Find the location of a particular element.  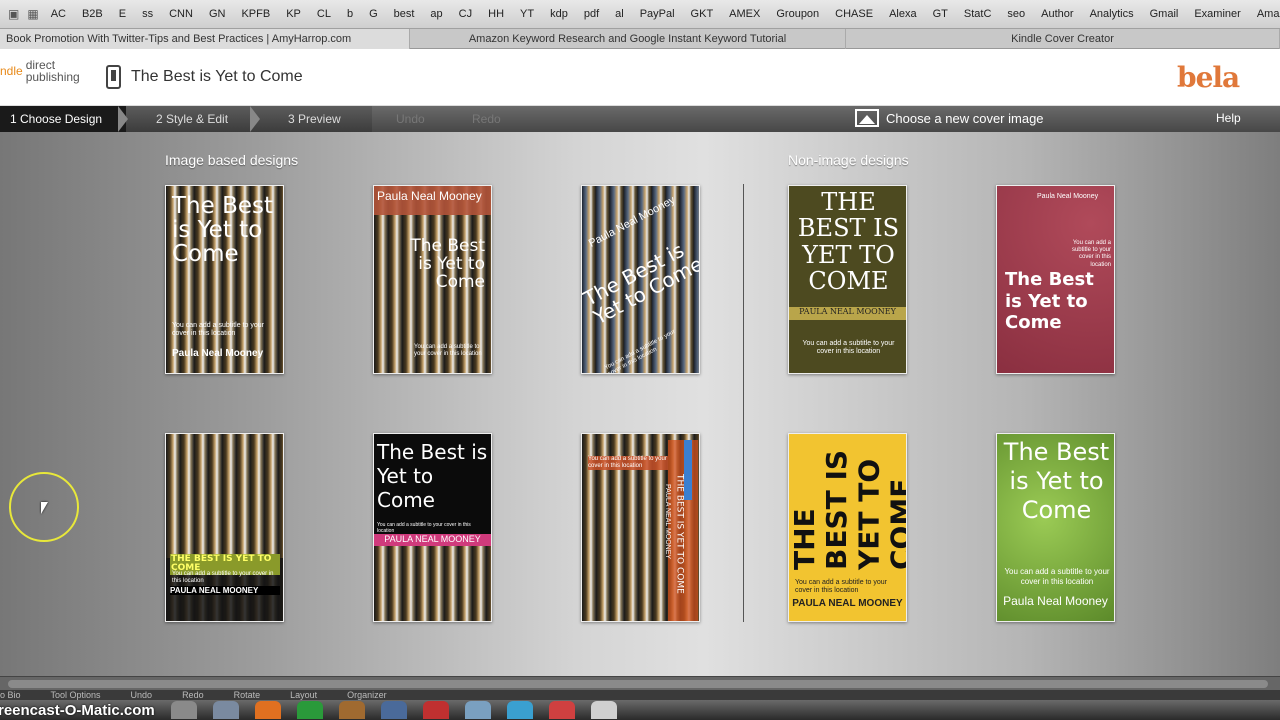

choose-cover-image-button: Choose a new cover image is located at coordinates (949, 118).